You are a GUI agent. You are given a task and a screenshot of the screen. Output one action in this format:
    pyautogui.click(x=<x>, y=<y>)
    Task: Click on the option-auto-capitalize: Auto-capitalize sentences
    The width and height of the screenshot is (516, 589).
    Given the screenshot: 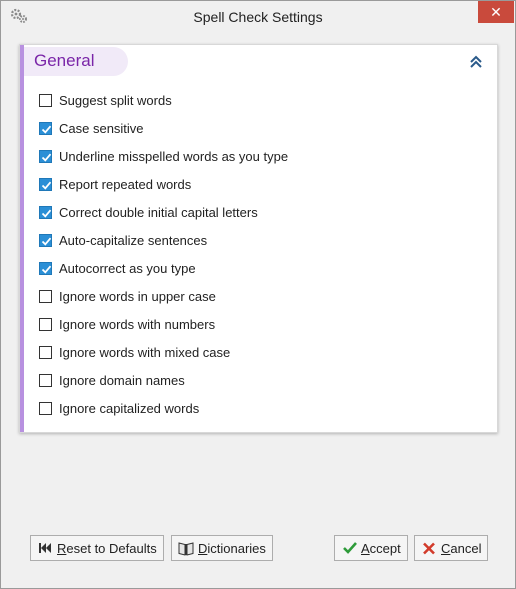 What is the action you would take?
    pyautogui.click(x=249, y=241)
    